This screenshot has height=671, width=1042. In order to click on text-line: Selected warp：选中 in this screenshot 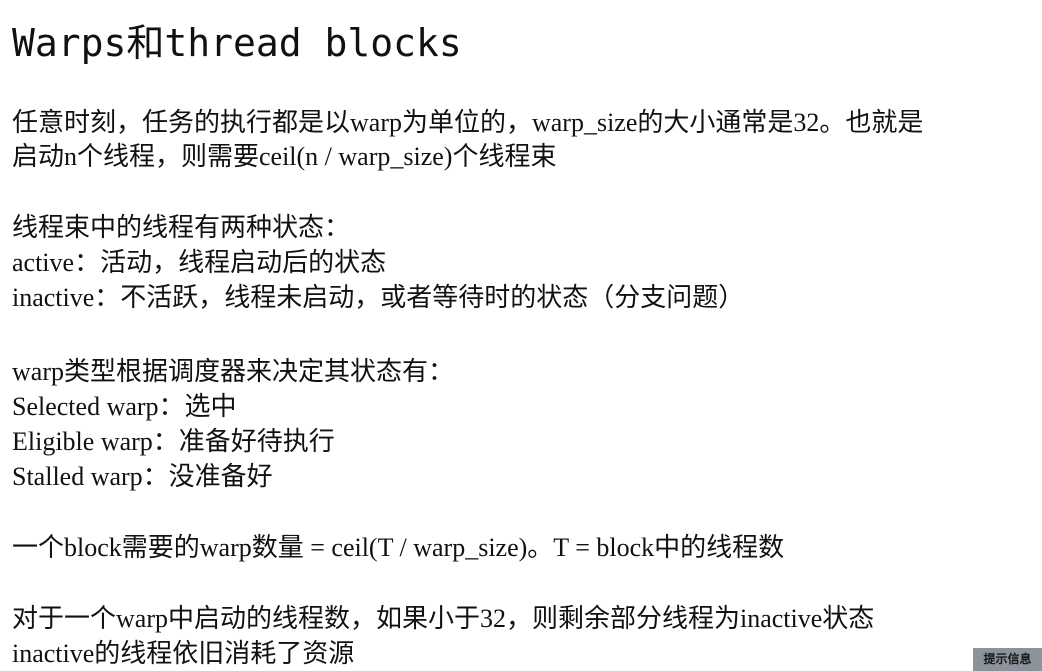, I will do `click(124, 406)`.